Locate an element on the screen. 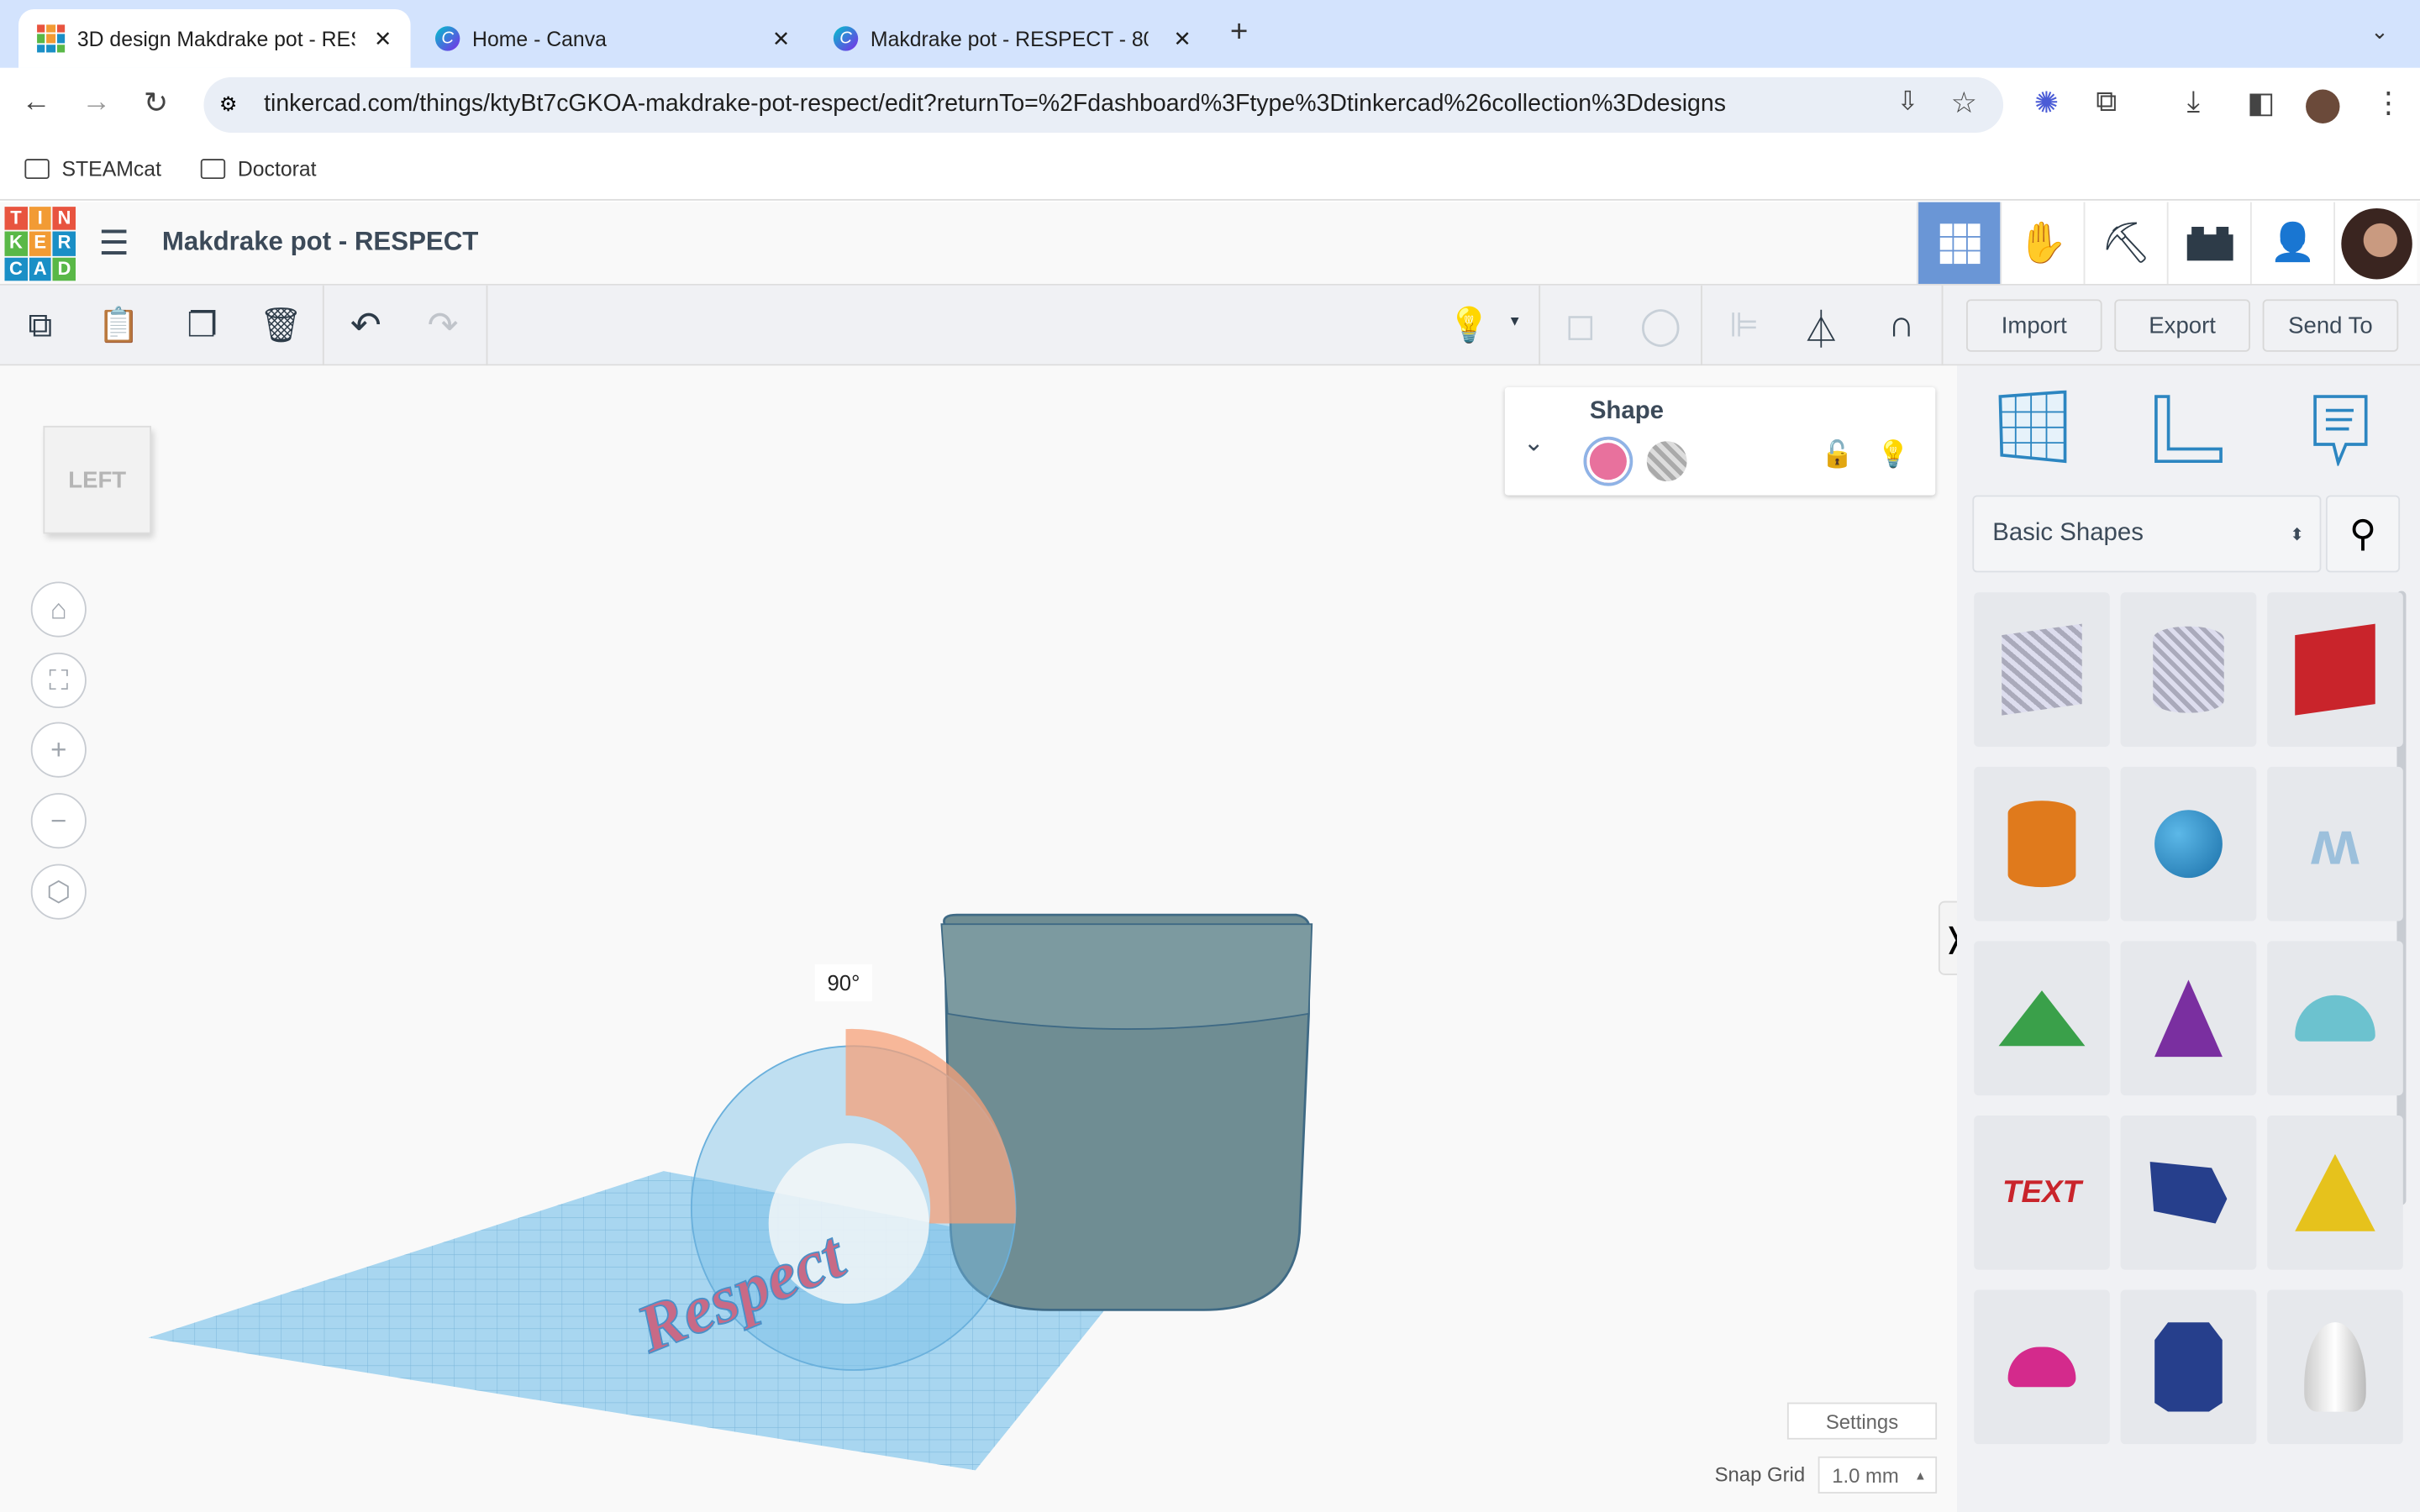 Image resolution: width=2420 pixels, height=1512 pixels. lightbulb-icon: 💡 is located at coordinates (1469, 325).